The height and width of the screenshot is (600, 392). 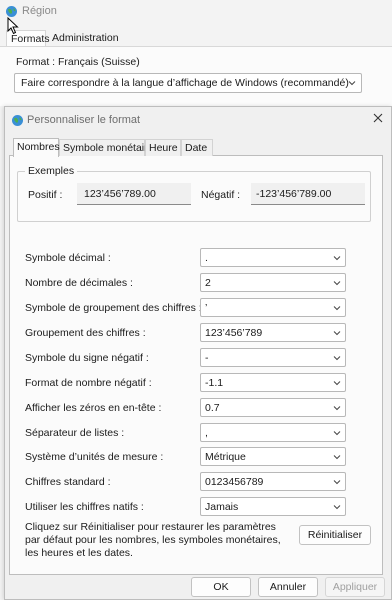 I want to click on tab-time: Heure, so click(x=163, y=147).